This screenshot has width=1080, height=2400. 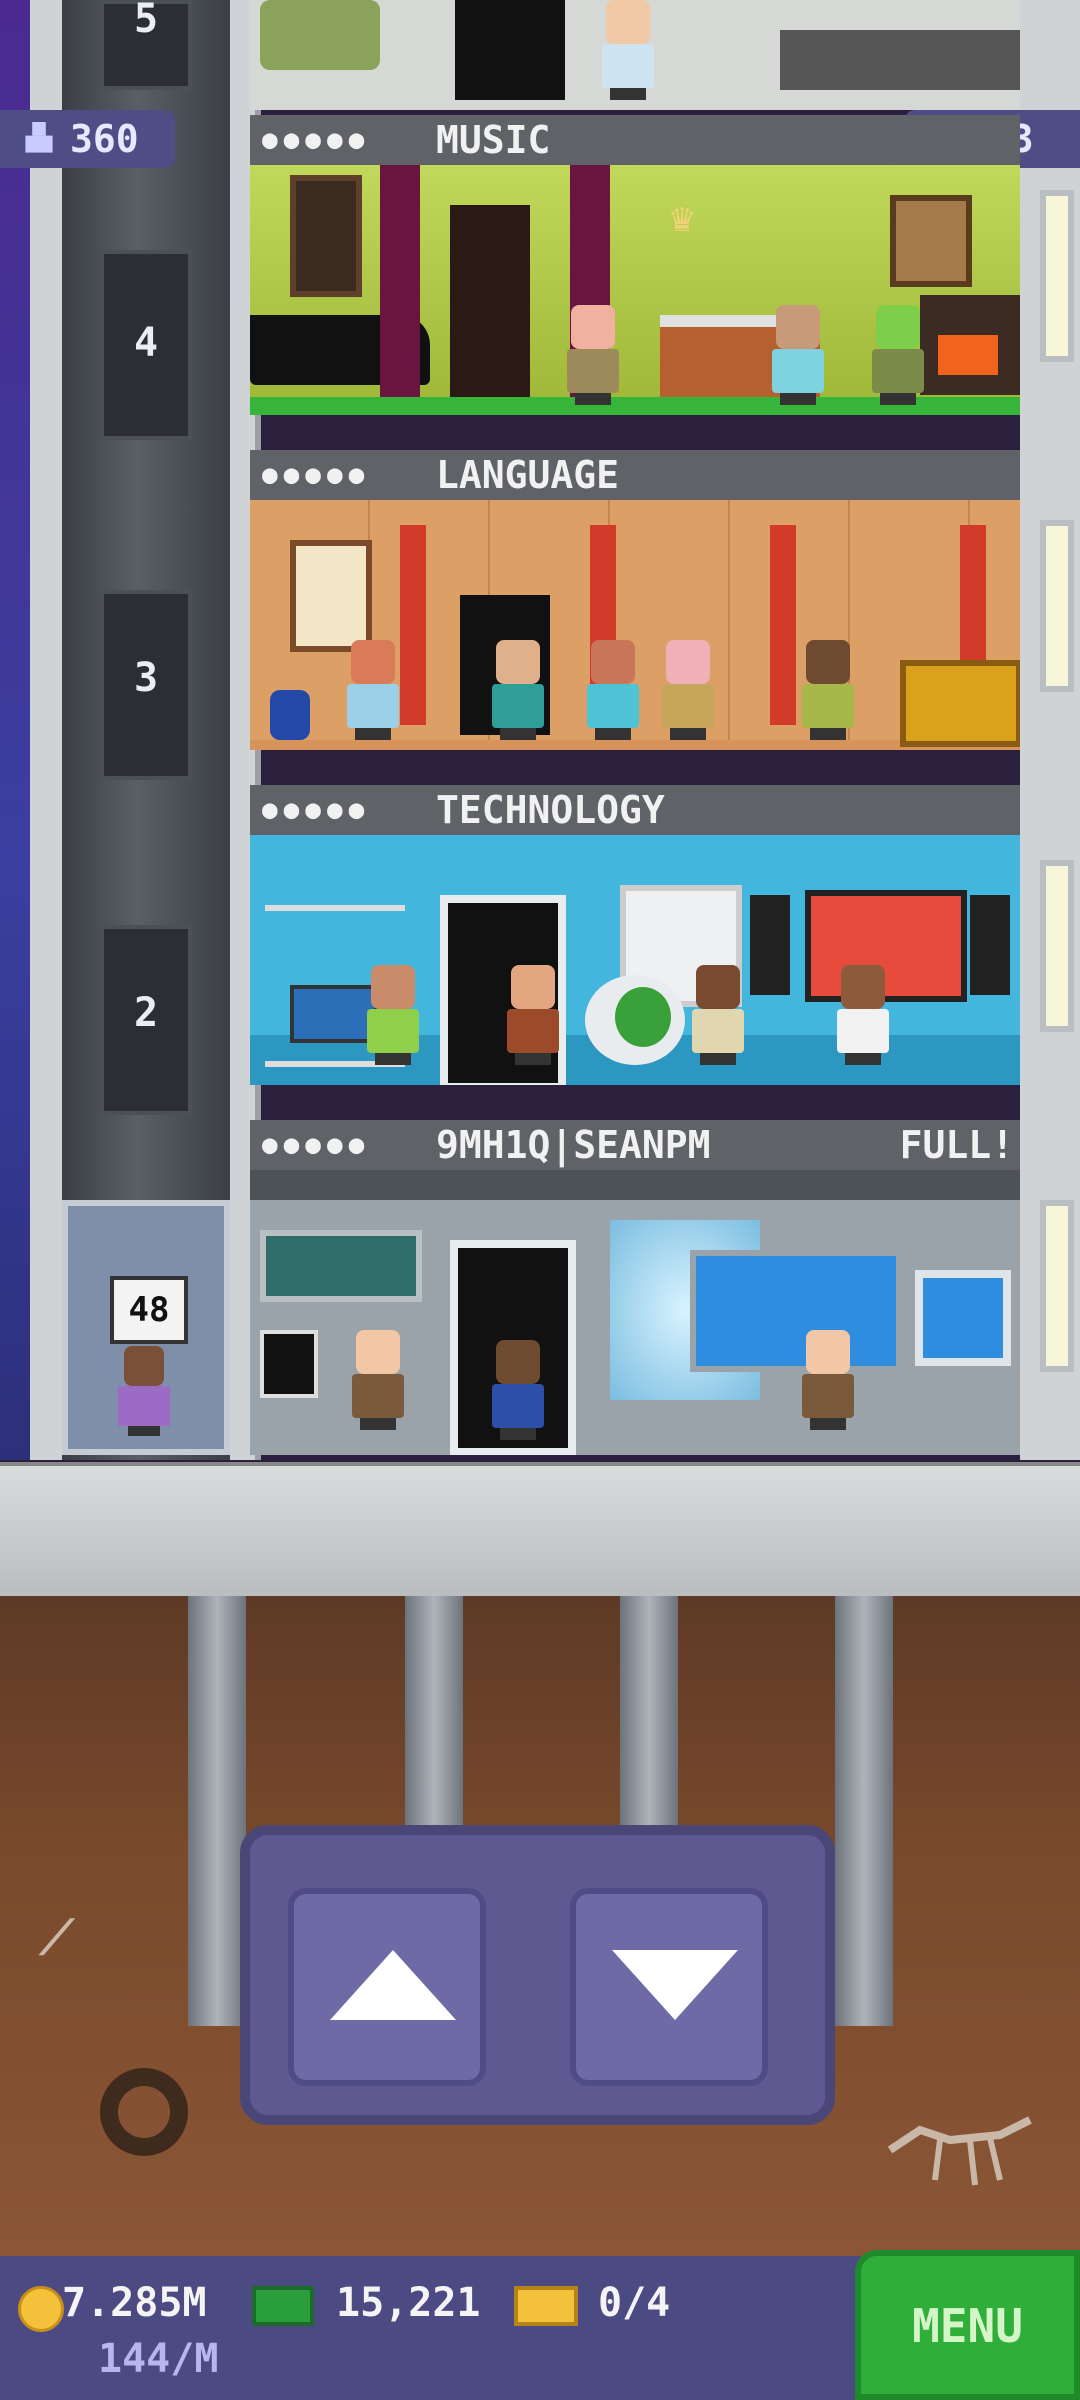 I want to click on tower-bux-icon, so click(x=283, y=2306).